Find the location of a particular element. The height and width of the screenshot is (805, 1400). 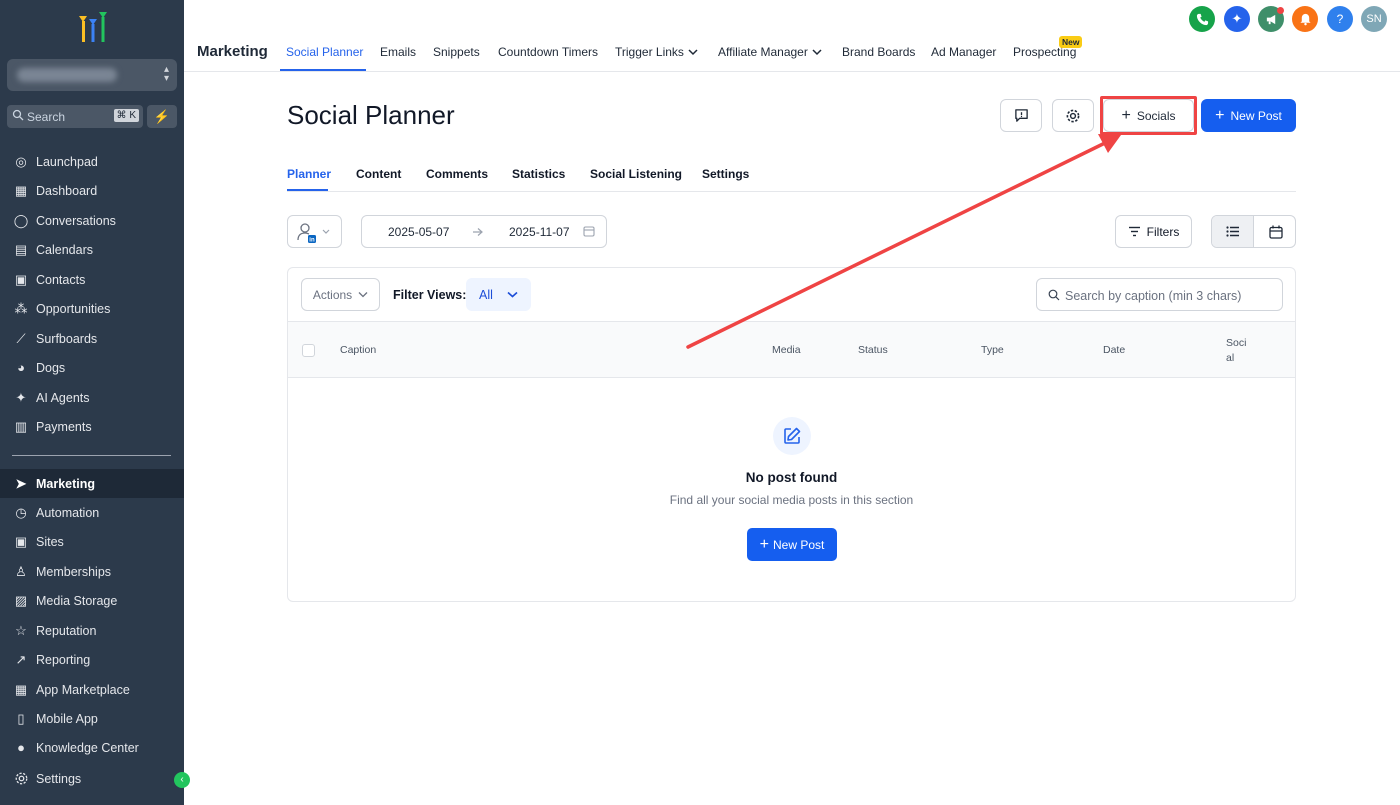

sidebar-item-dogs: ◕ Dogs is located at coordinates (92, 367).